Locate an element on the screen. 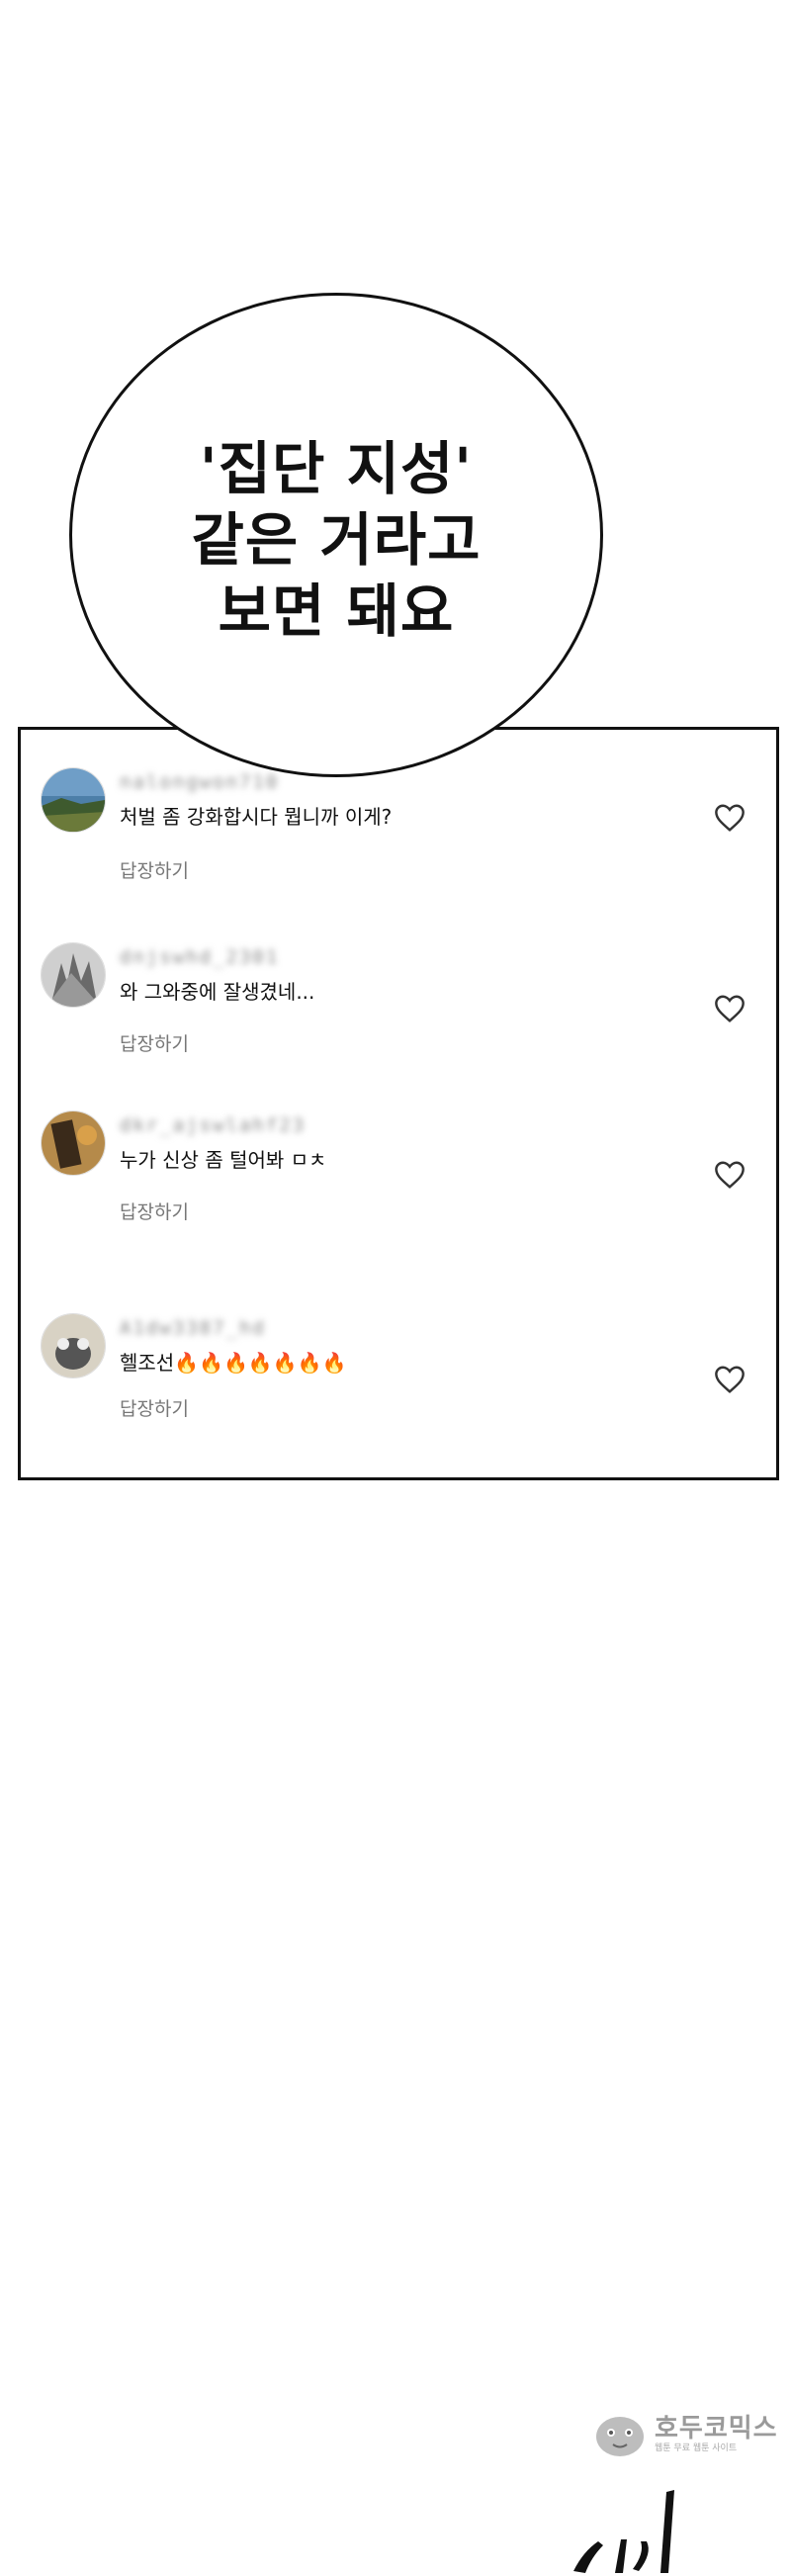 This screenshot has height=2576, width=791. speech-line-2: 같은 거라고 is located at coordinates (336, 540).